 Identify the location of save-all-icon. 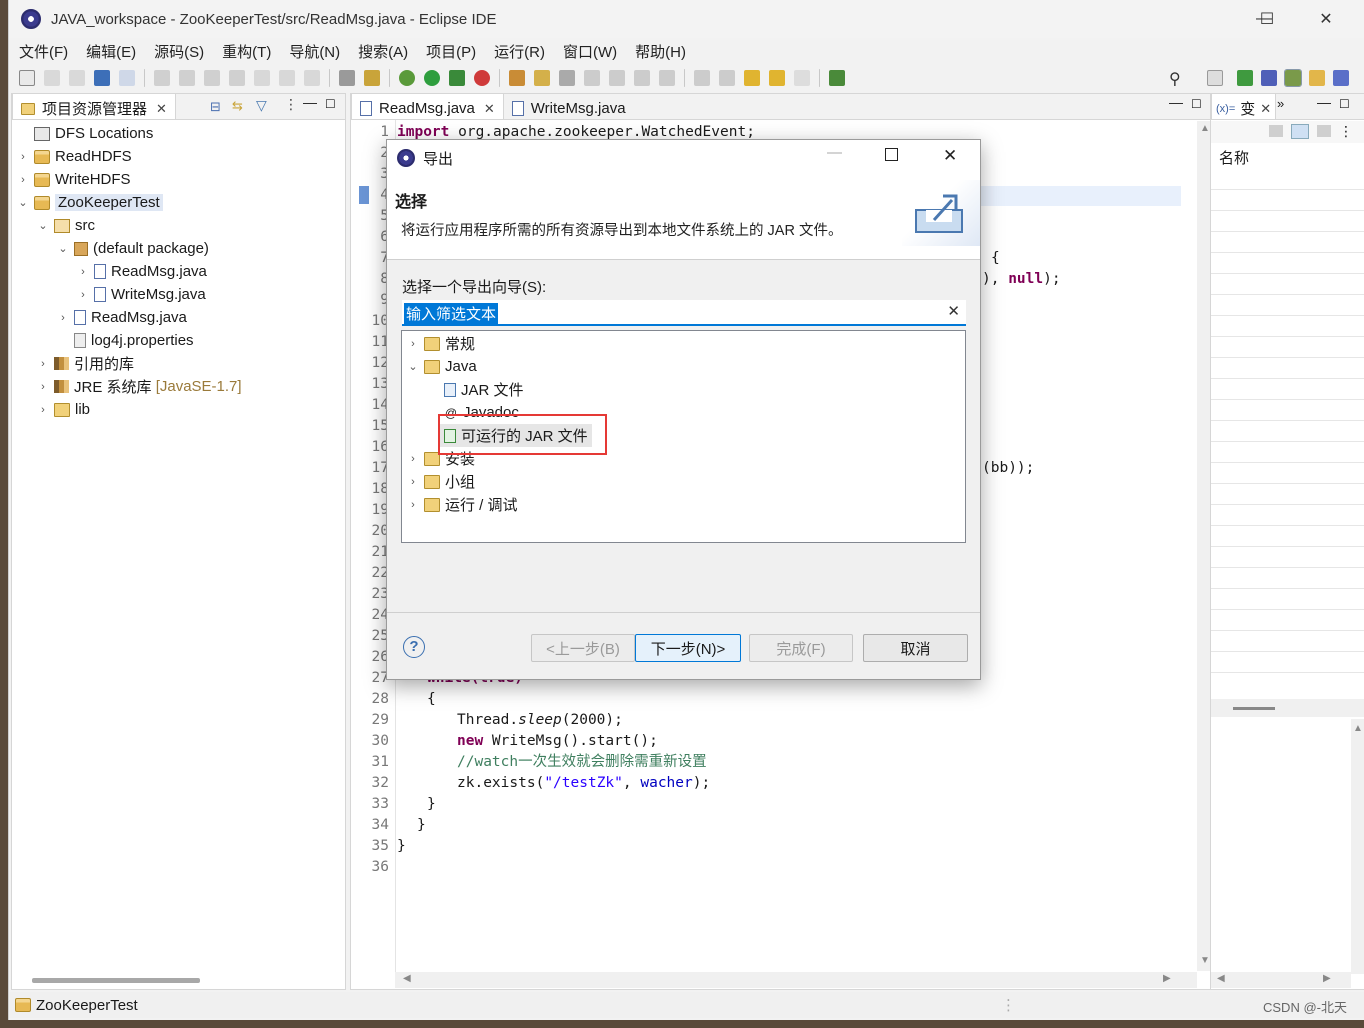
(77, 78).